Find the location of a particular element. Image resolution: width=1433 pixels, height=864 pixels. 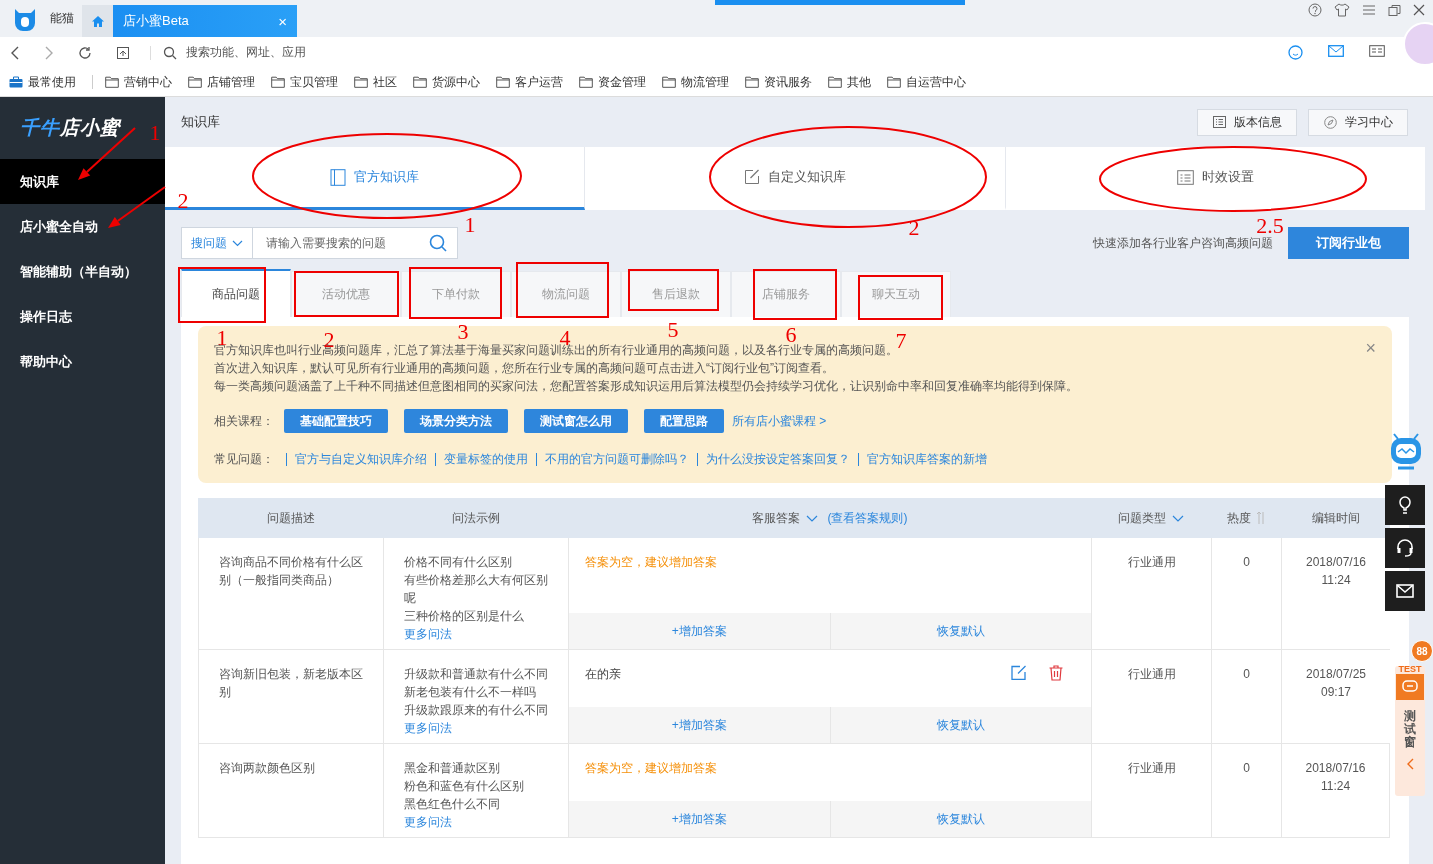

faq-link: 为什么没按设定答案回复？ is located at coordinates (777, 459).